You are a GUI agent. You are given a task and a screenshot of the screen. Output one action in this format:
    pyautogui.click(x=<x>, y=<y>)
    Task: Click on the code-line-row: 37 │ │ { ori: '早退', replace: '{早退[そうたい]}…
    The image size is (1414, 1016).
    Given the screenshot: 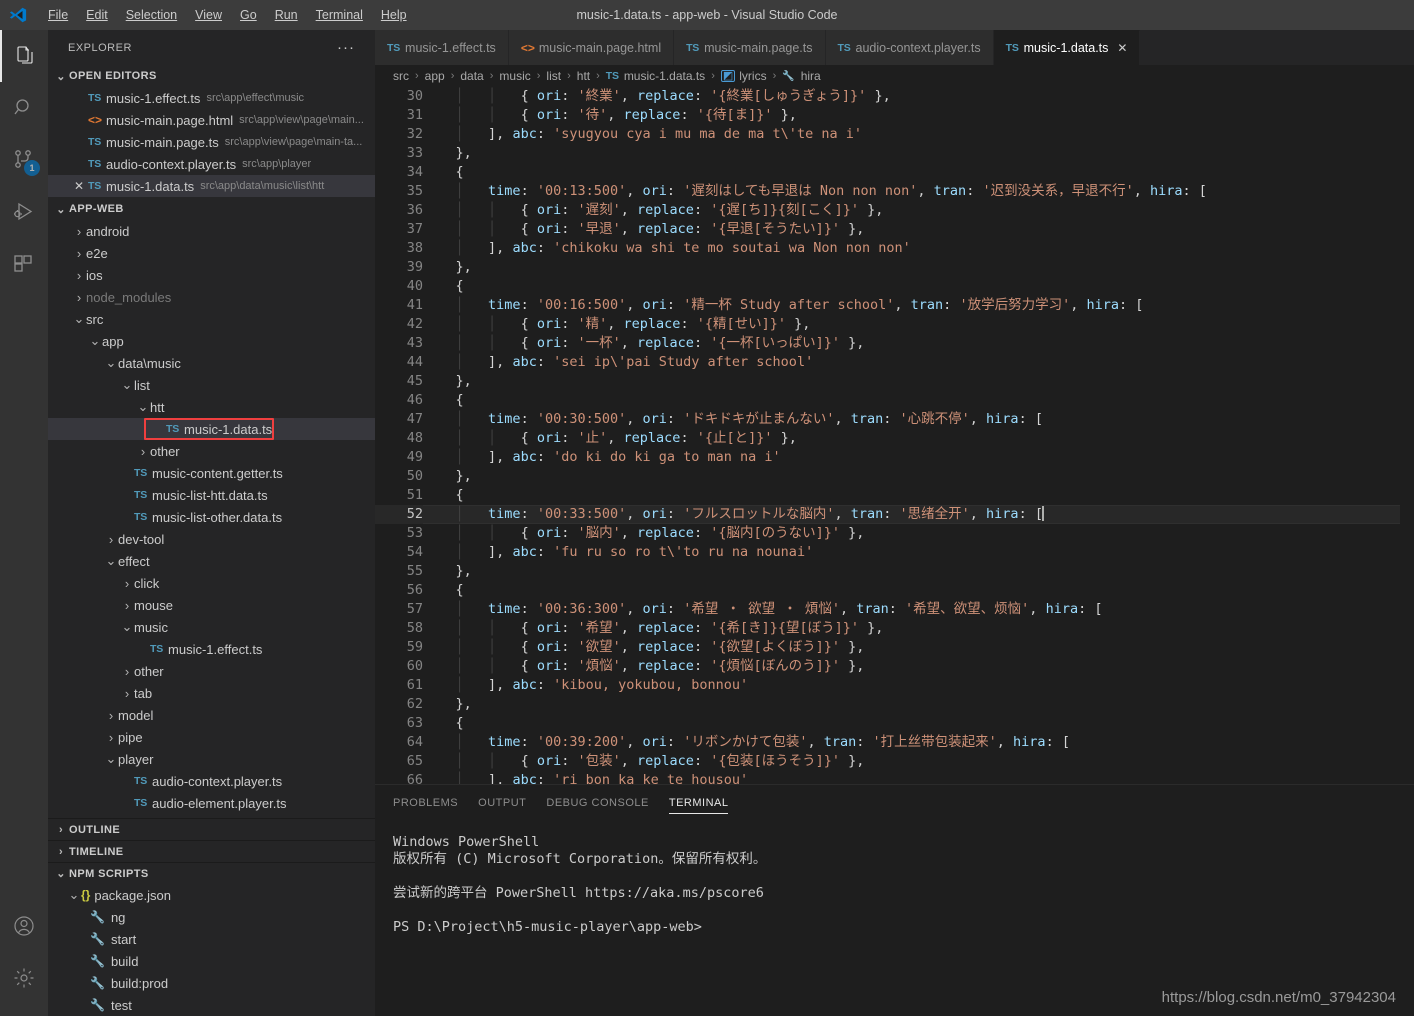 What is the action you would take?
    pyautogui.click(x=894, y=229)
    